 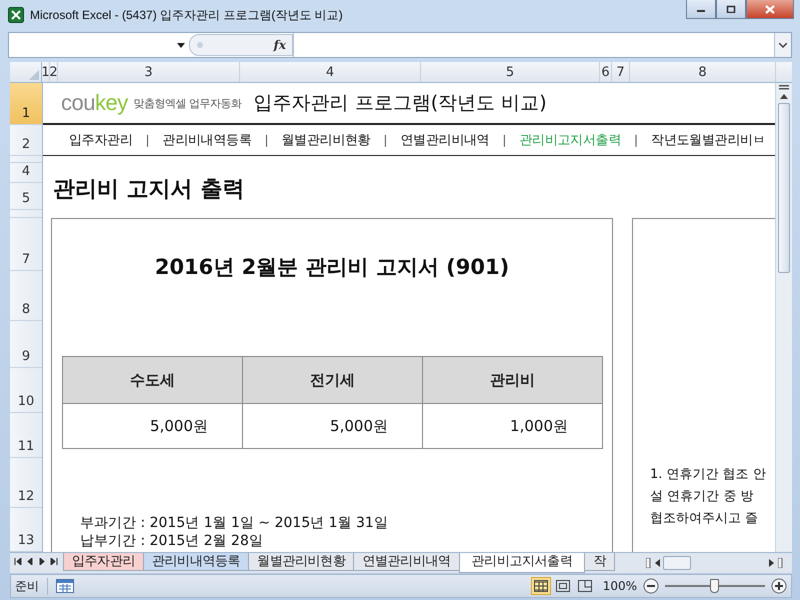 What do you see at coordinates (510, 72) in the screenshot?
I see `column-header: 5` at bounding box center [510, 72].